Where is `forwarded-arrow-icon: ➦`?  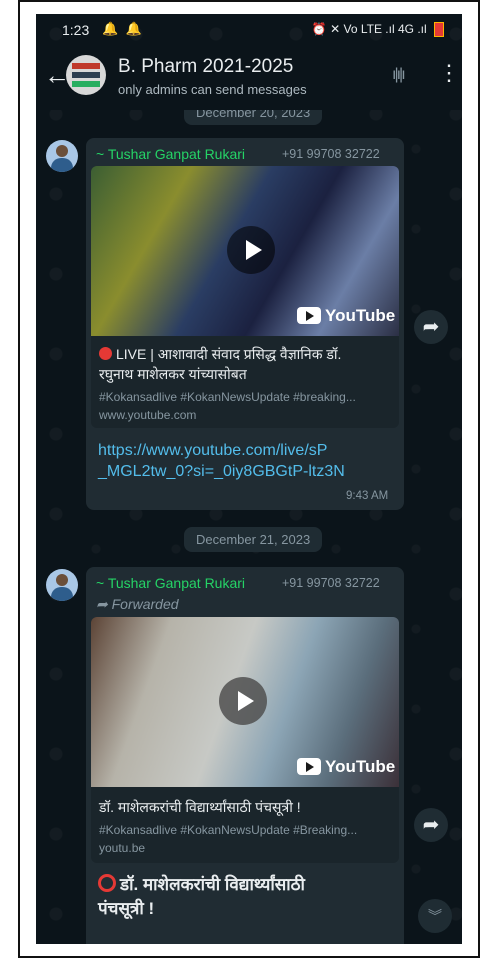 forwarded-arrow-icon: ➦ is located at coordinates (104, 604).